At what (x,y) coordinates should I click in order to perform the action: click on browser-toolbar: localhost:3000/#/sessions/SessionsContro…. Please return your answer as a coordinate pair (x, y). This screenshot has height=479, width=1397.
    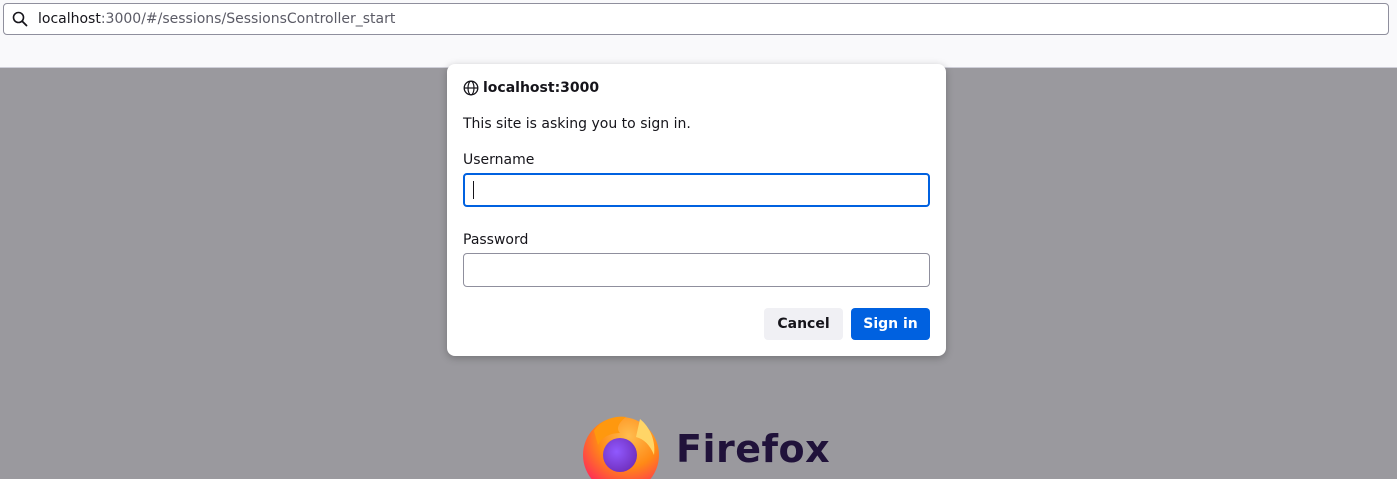
    Looking at the image, I should click on (698, 34).